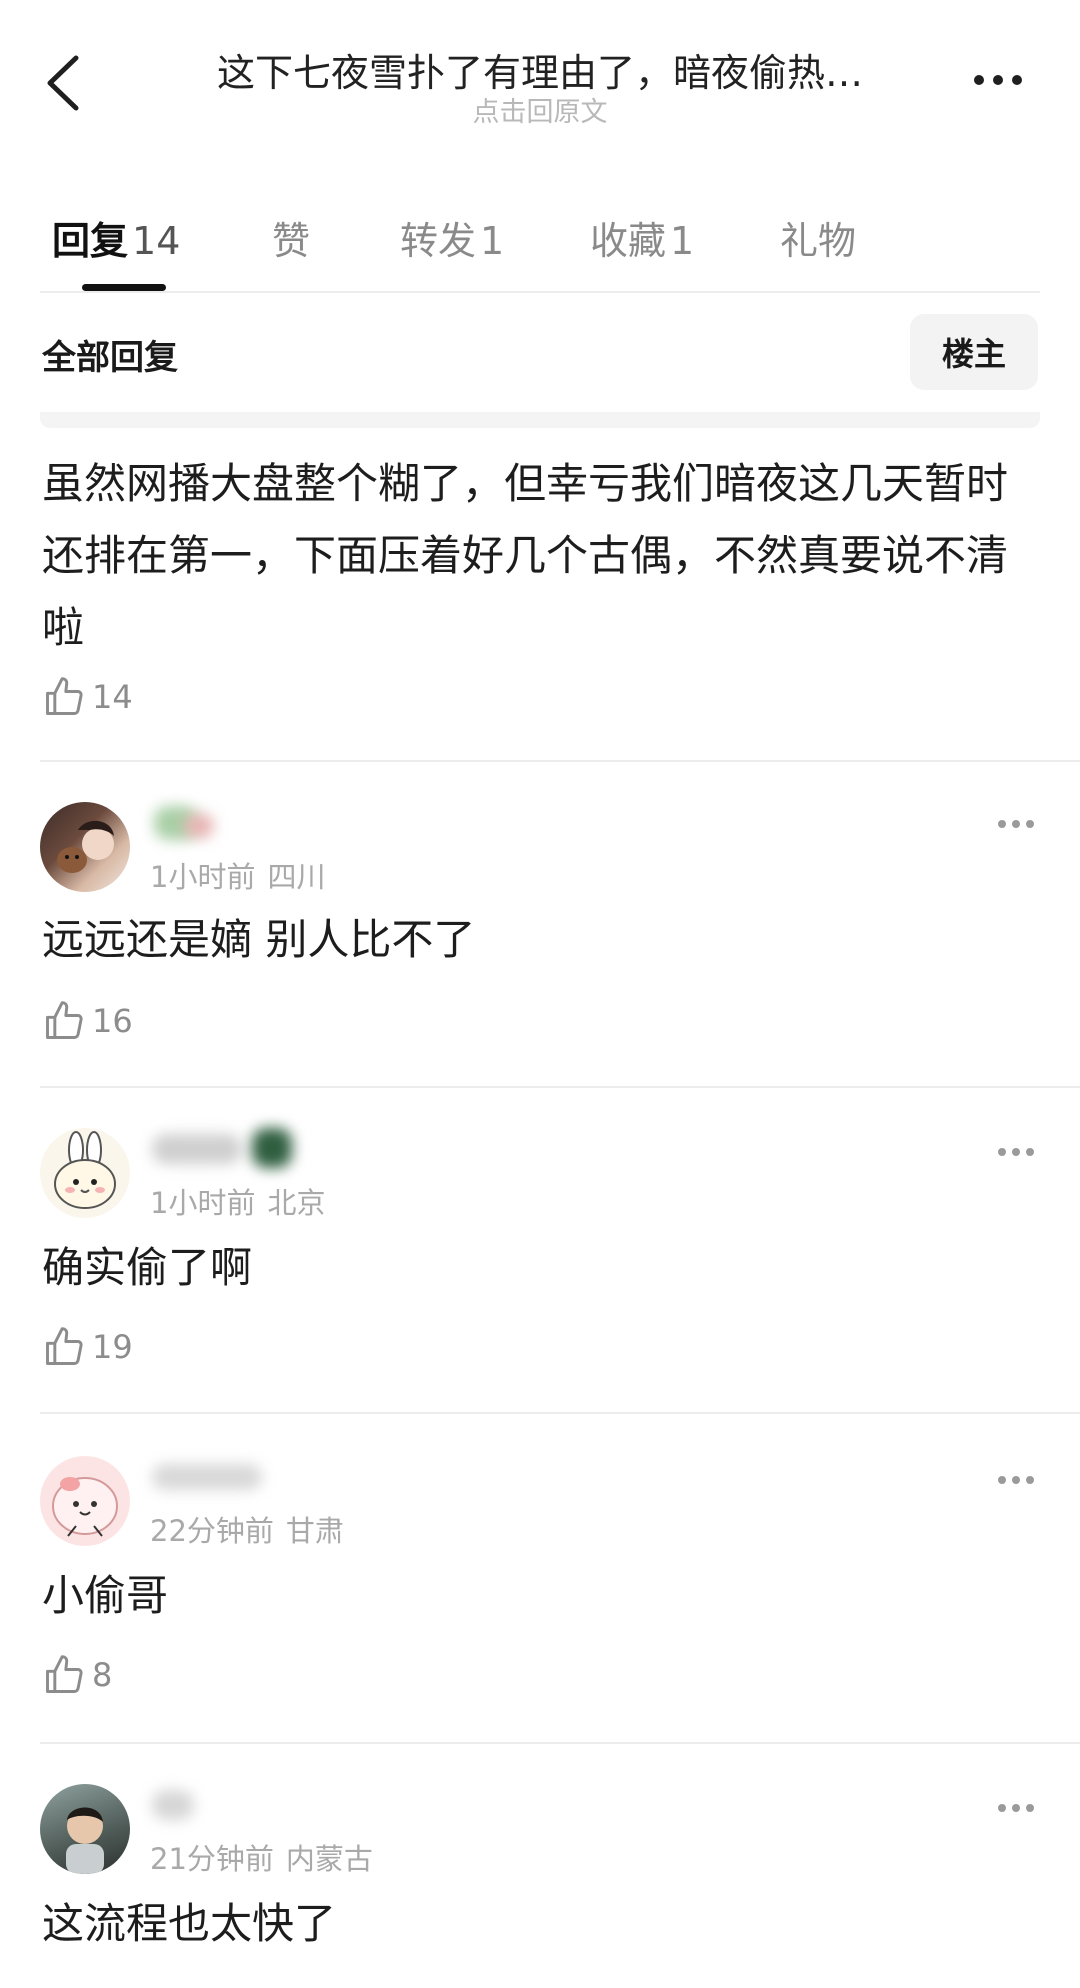  What do you see at coordinates (212, 1531) in the screenshot?
I see `comment-time: 22分钟前` at bounding box center [212, 1531].